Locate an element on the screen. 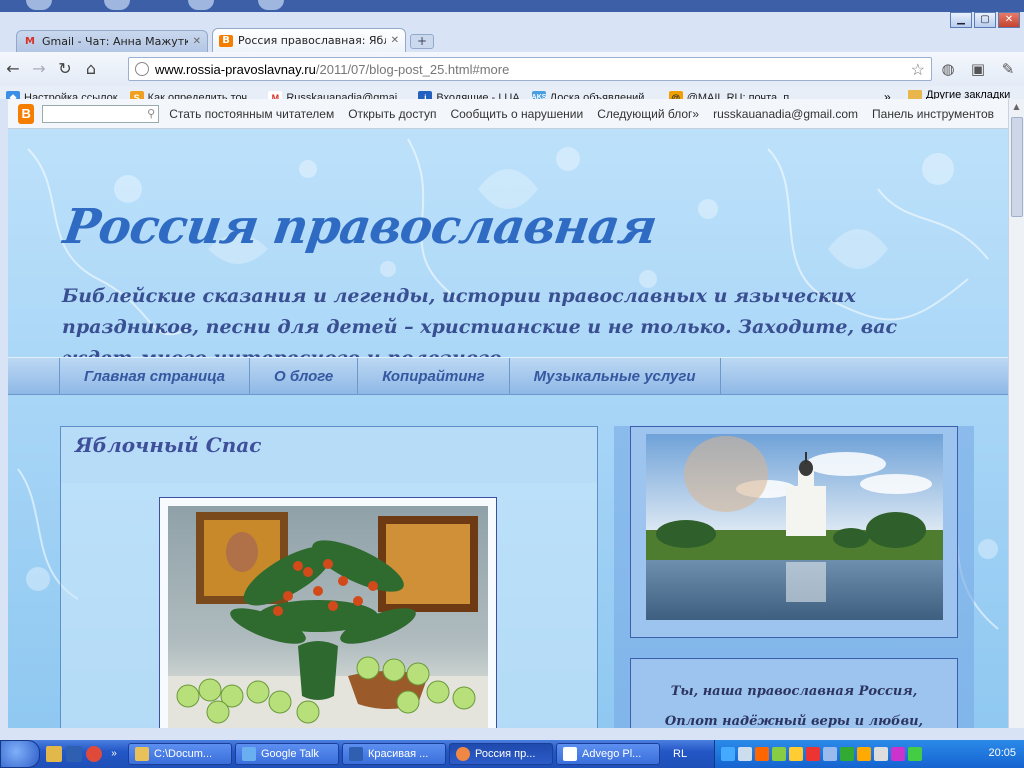 Image resolution: width=1024 pixels, height=768 pixels. post-title: Яблочный Спас is located at coordinates (168, 445).